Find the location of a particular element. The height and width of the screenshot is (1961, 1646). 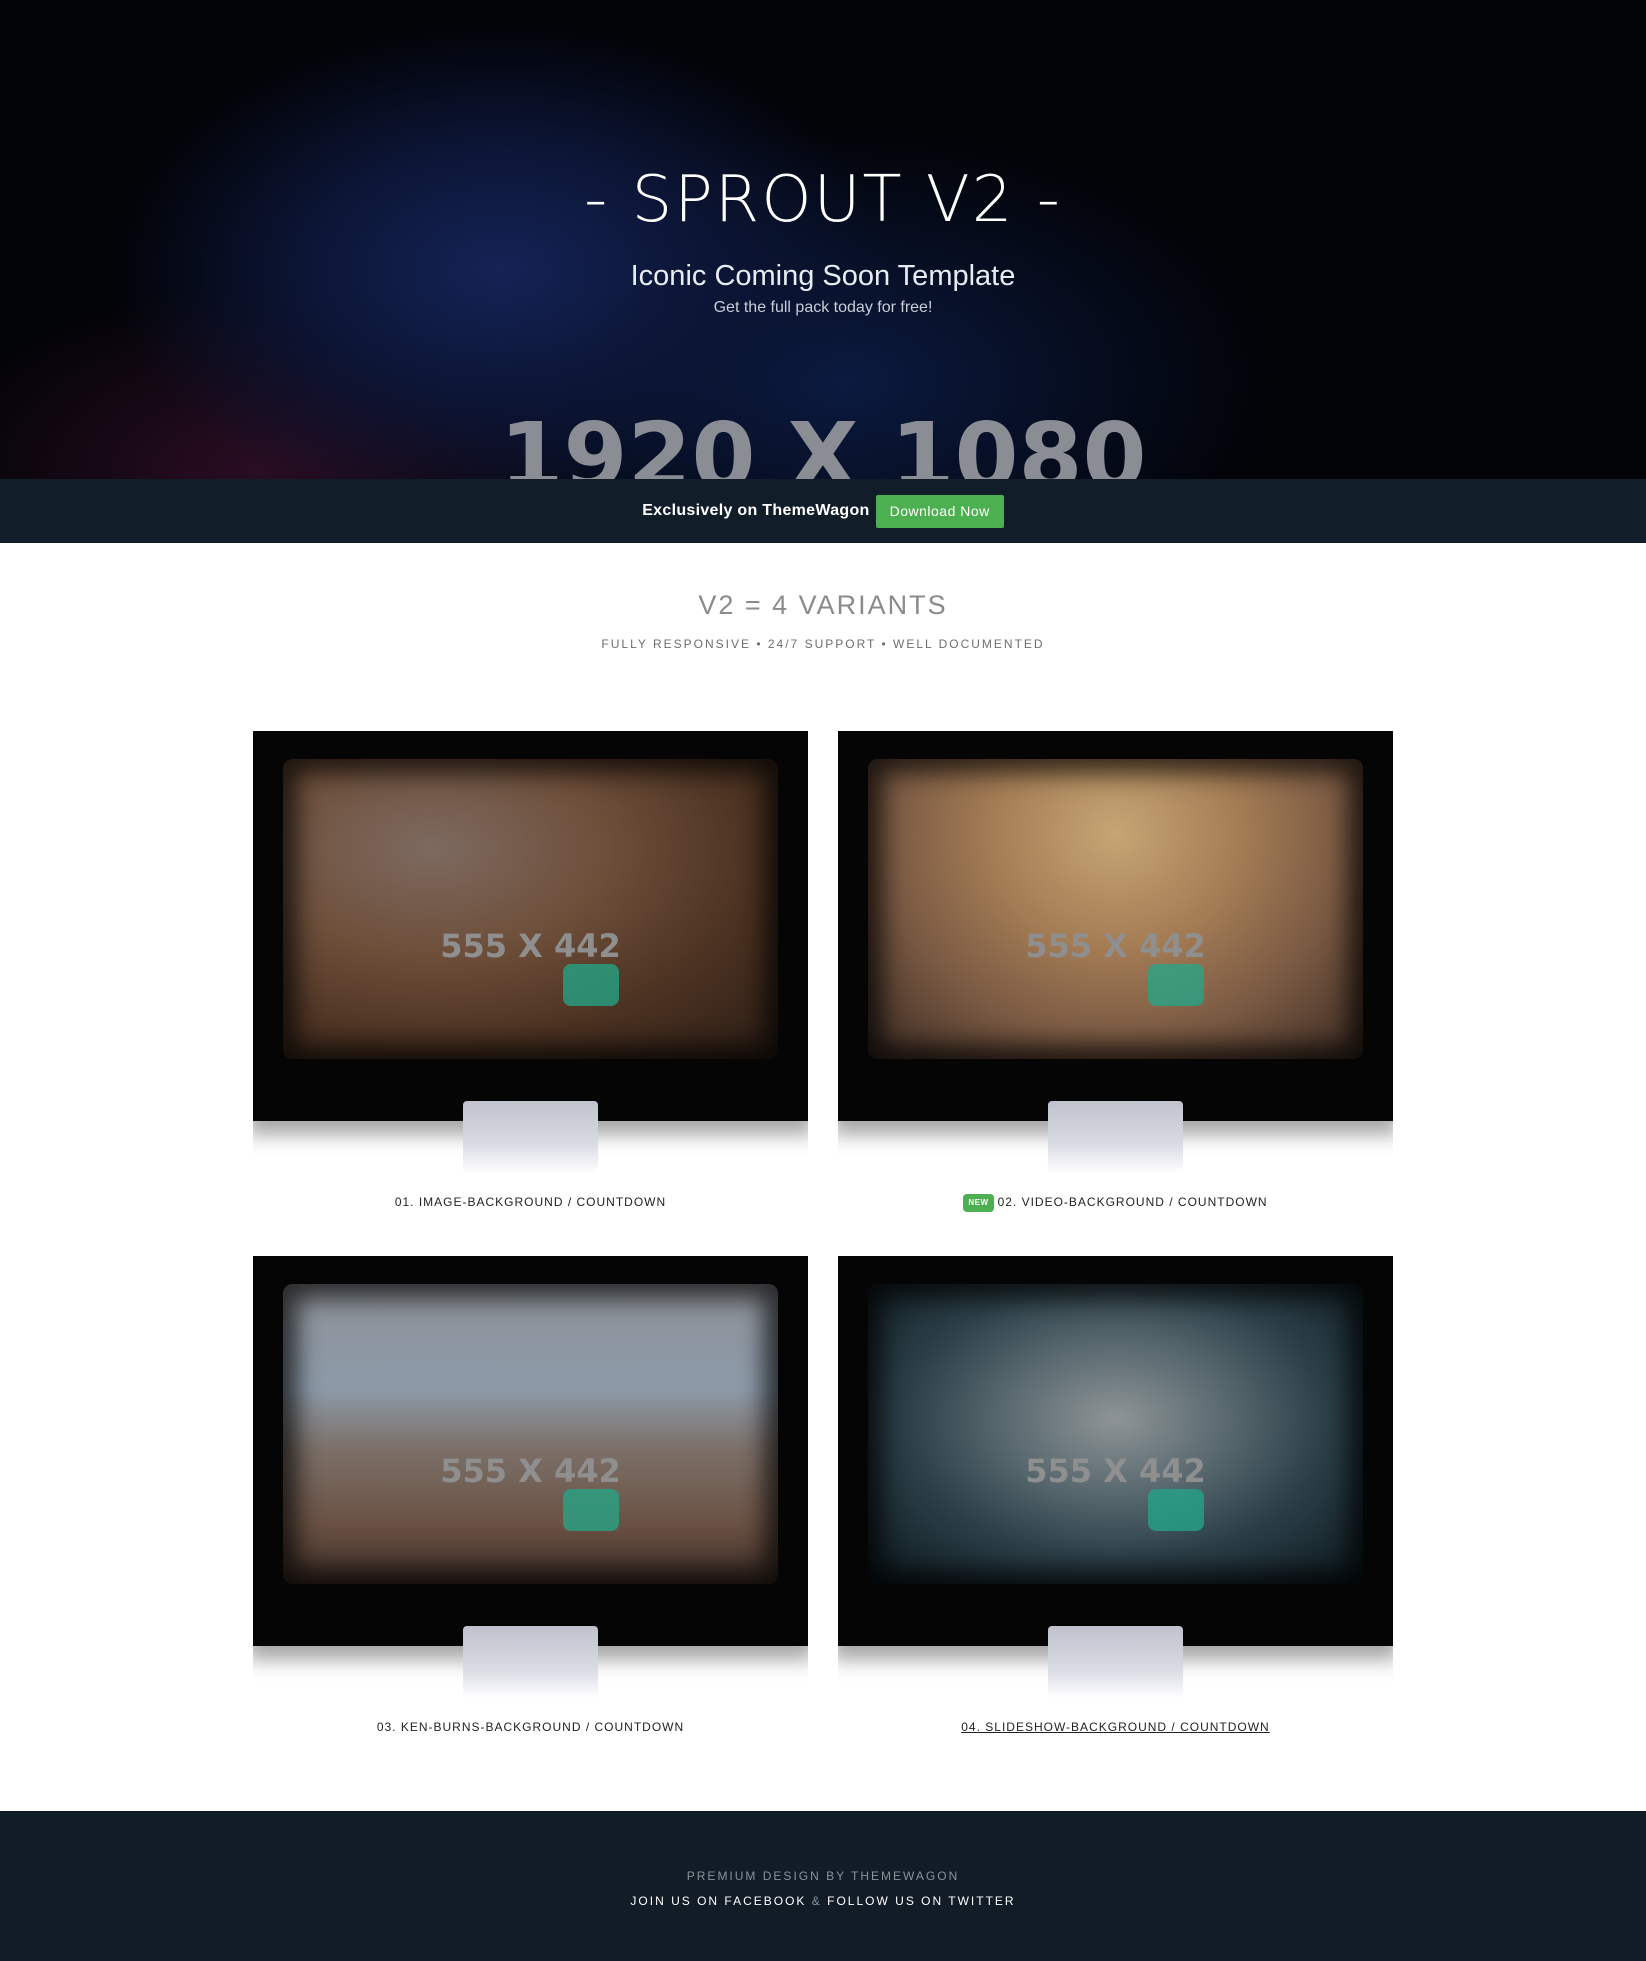

variant-link: NEW 02. VIDEO-BACKGROUND / COUNTDOWN is located at coordinates (1115, 1203).